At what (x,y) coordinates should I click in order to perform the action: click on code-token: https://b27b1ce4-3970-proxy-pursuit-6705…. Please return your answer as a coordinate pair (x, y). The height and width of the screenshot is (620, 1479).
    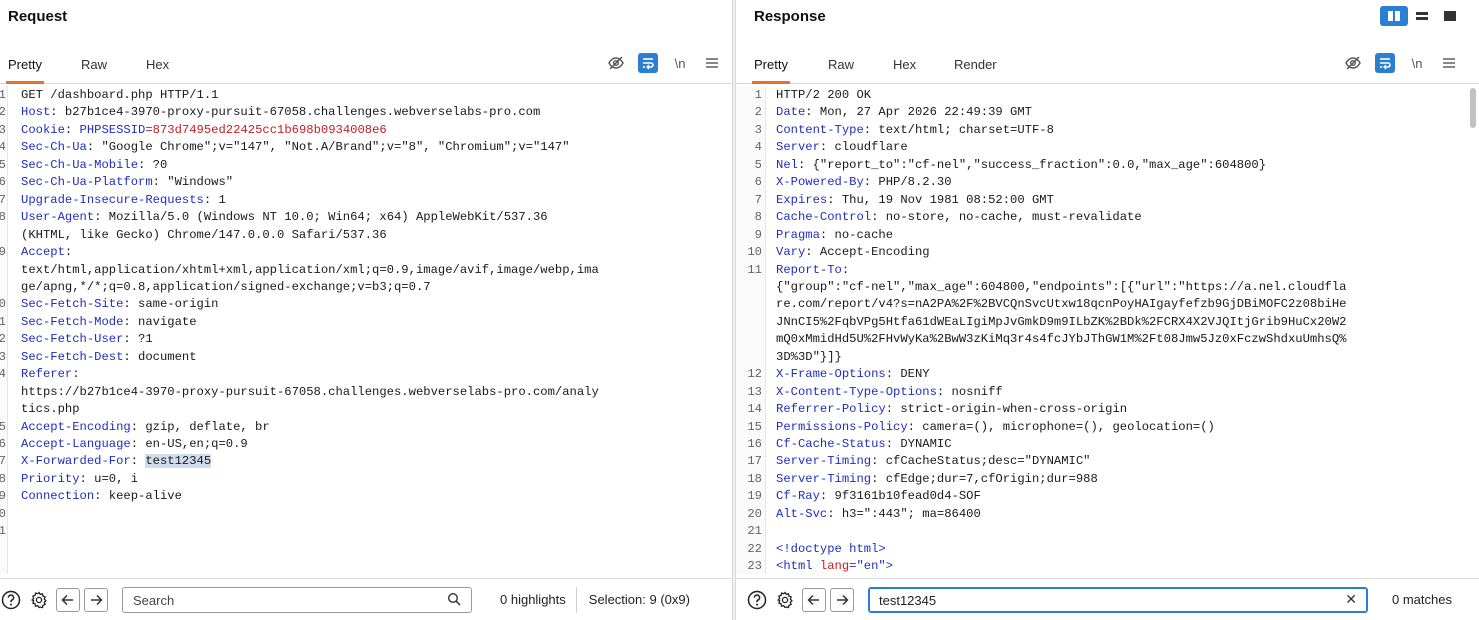
    Looking at the image, I should click on (310, 391).